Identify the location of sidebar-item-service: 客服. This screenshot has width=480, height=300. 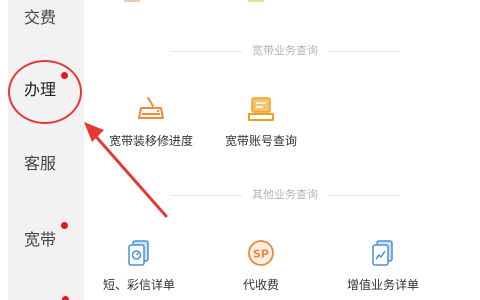
(46, 162).